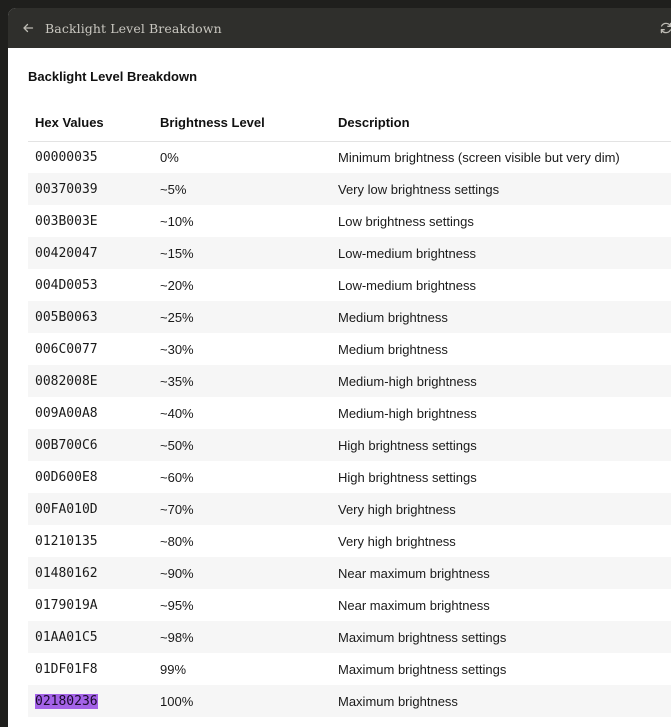  I want to click on brightness-level-cell: ~15%, so click(242, 253).